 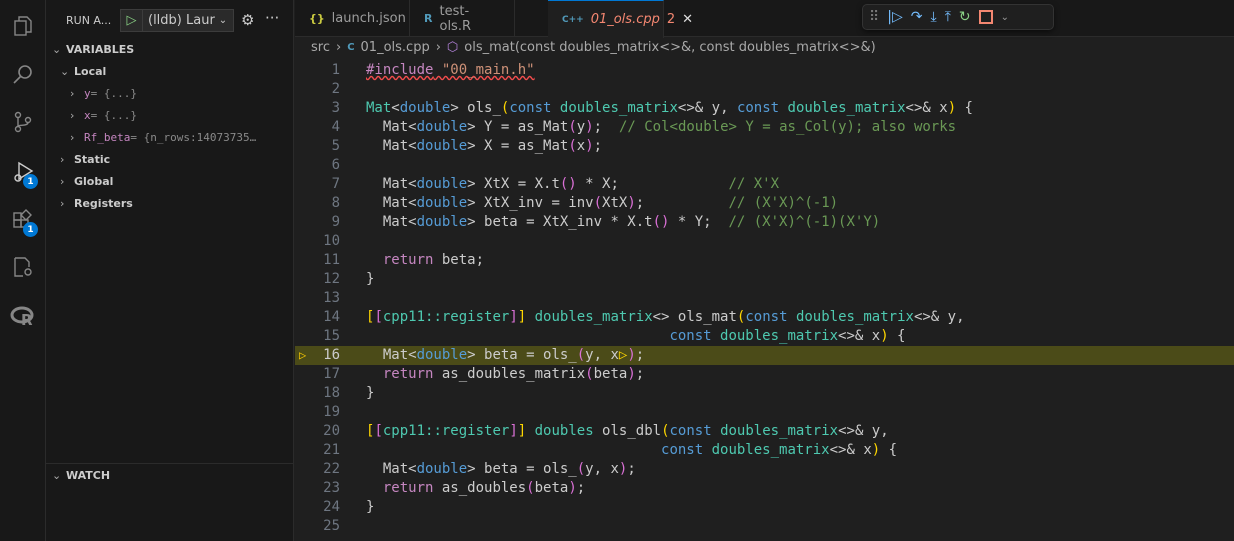 What do you see at coordinates (764, 146) in the screenshot?
I see `code-line: 5 Mat<double> X = as_Mat(x);` at bounding box center [764, 146].